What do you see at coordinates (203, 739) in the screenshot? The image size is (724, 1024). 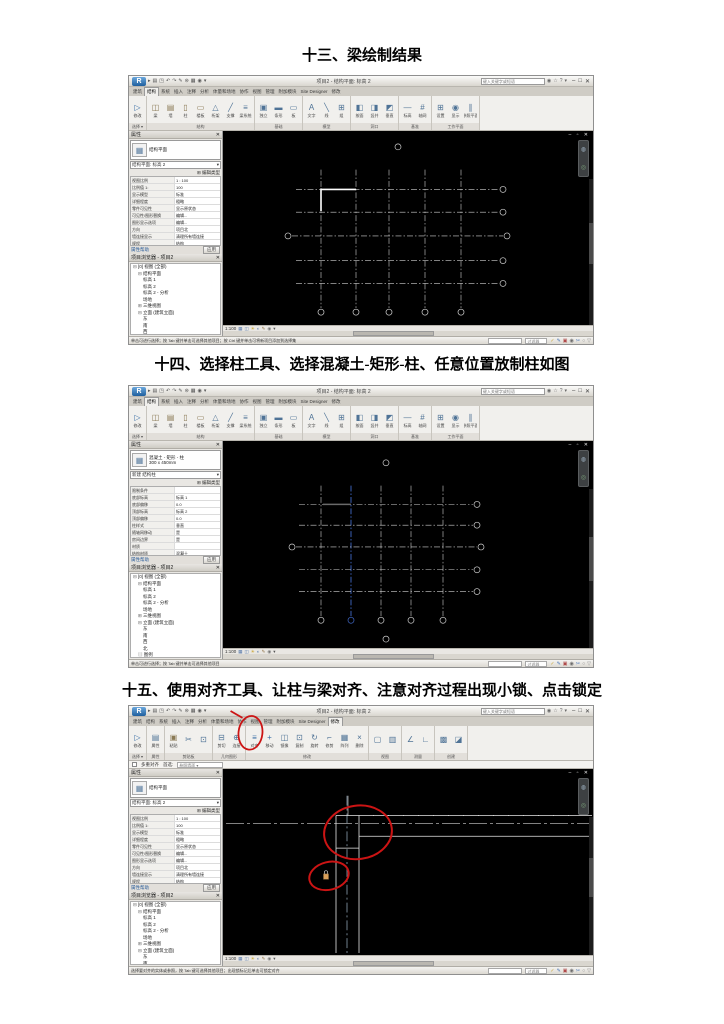 I see `ribbon-button-tool: ⊡` at bounding box center [203, 739].